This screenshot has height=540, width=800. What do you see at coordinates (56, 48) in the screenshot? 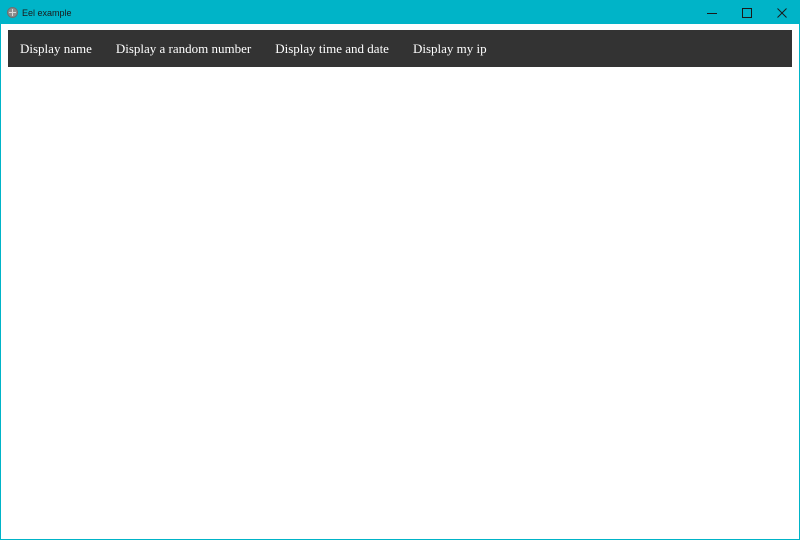
I see `nav-display-name: Display name` at bounding box center [56, 48].